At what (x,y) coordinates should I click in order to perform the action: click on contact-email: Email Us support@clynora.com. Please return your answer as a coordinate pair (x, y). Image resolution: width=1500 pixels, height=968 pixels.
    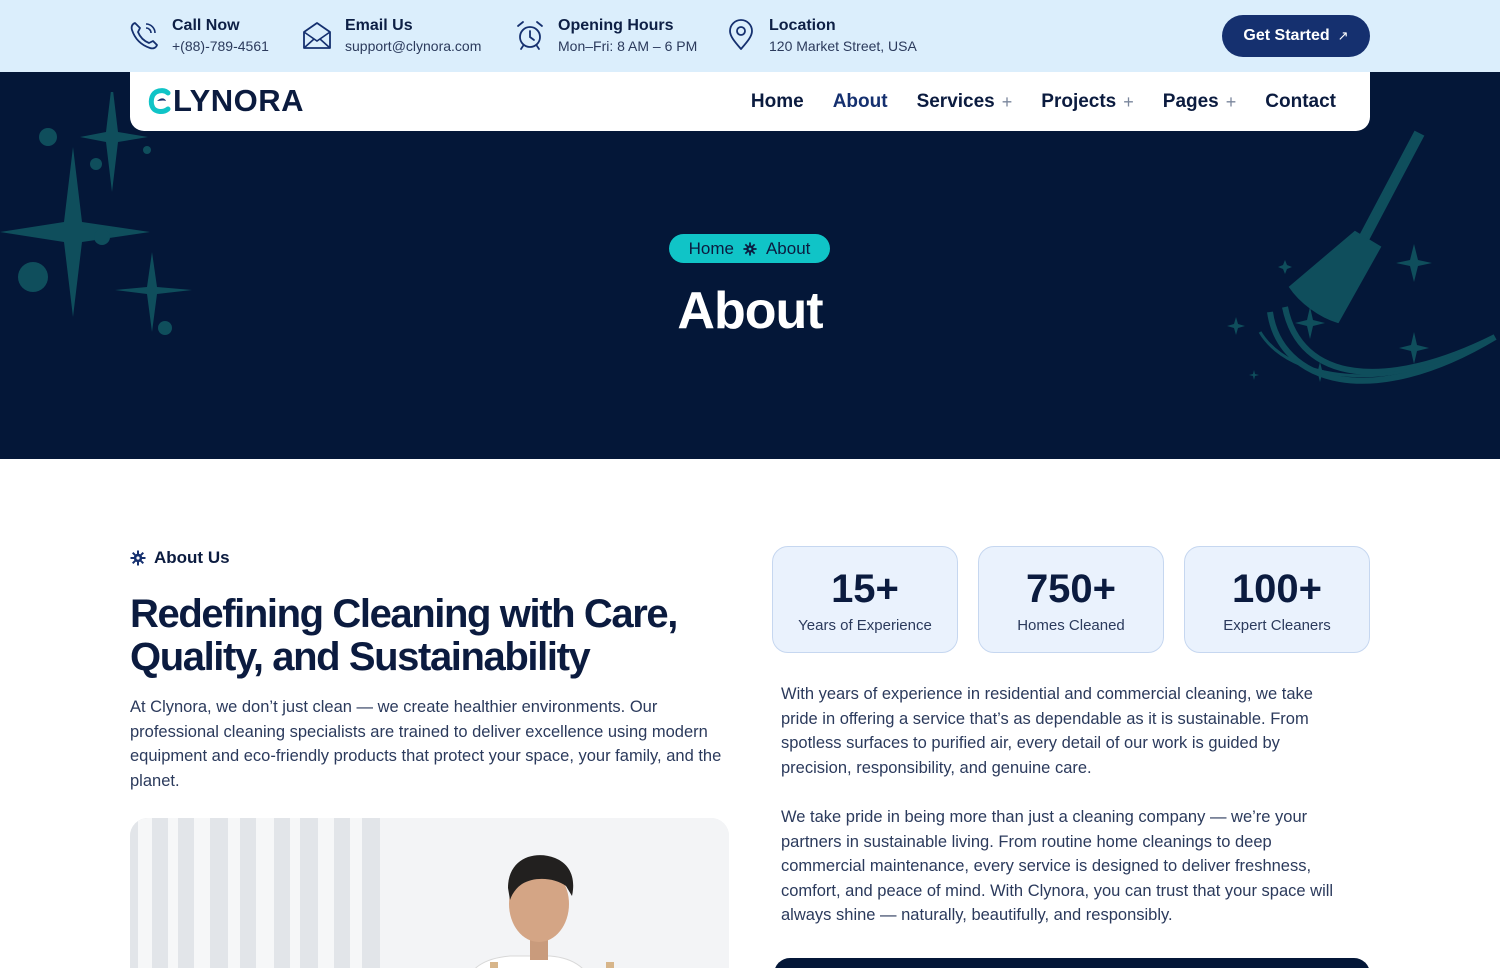
    Looking at the image, I should click on (391, 36).